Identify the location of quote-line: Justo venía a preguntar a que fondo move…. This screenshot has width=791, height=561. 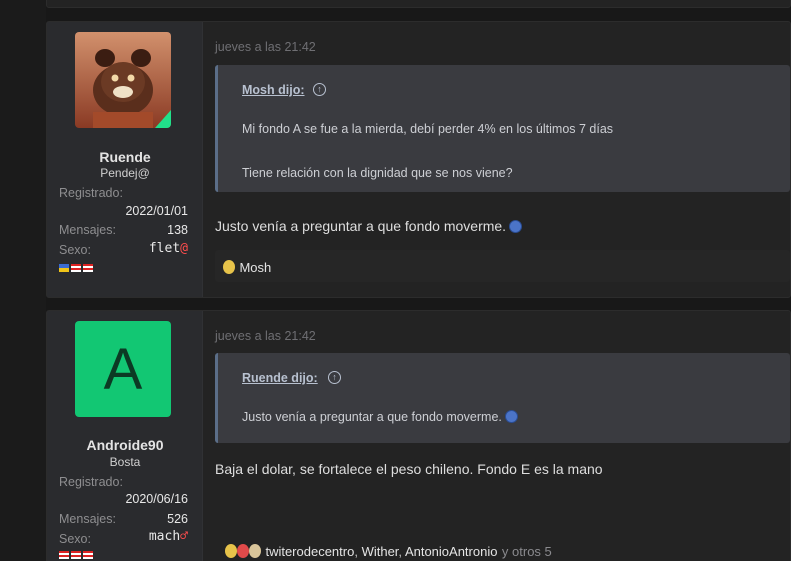
(380, 417).